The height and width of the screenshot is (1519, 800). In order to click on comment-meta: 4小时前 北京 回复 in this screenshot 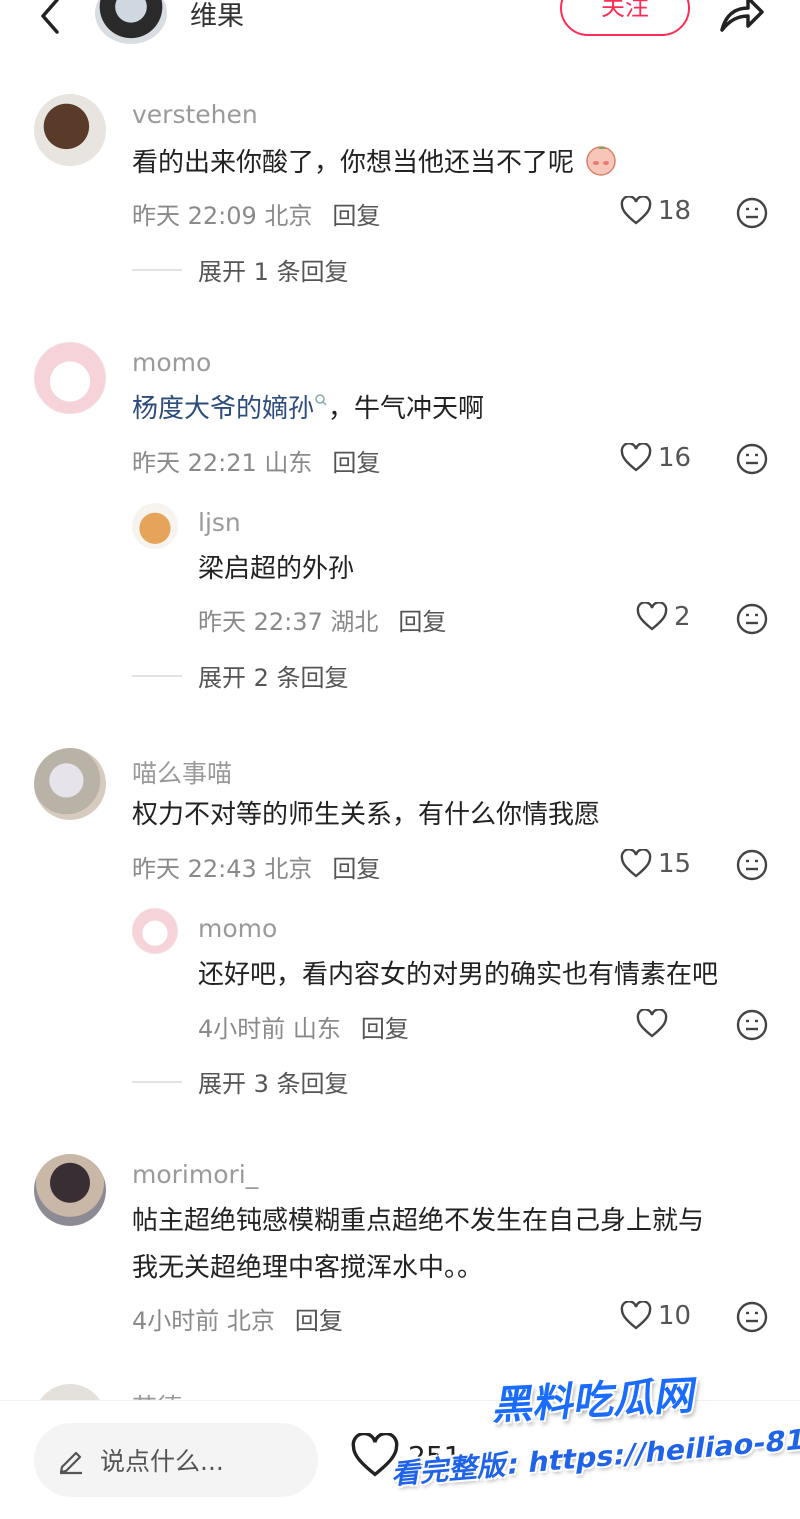, I will do `click(237, 1318)`.